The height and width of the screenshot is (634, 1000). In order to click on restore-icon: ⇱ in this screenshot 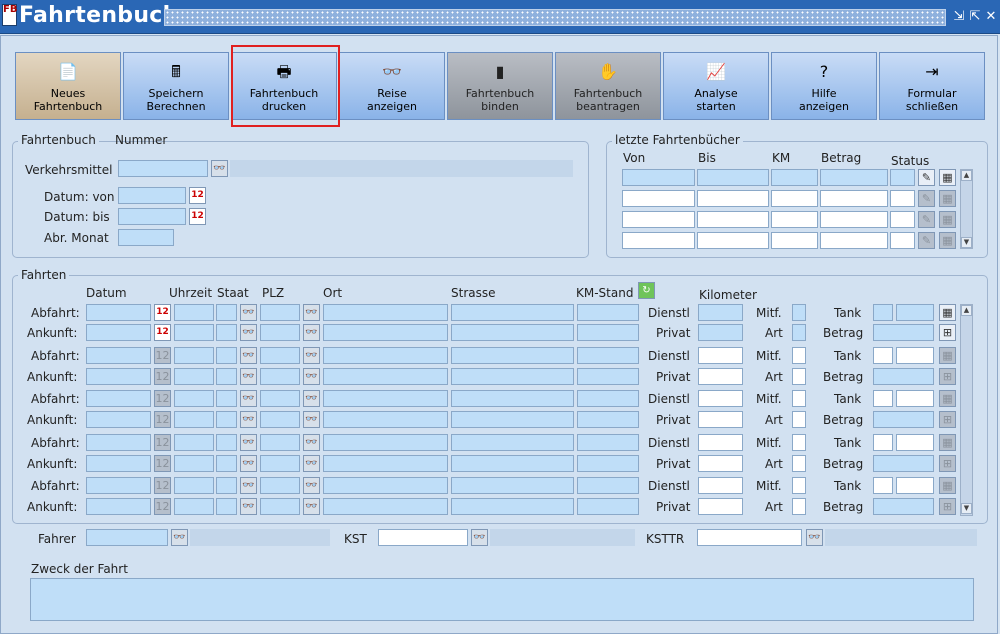, I will do `click(975, 17)`.